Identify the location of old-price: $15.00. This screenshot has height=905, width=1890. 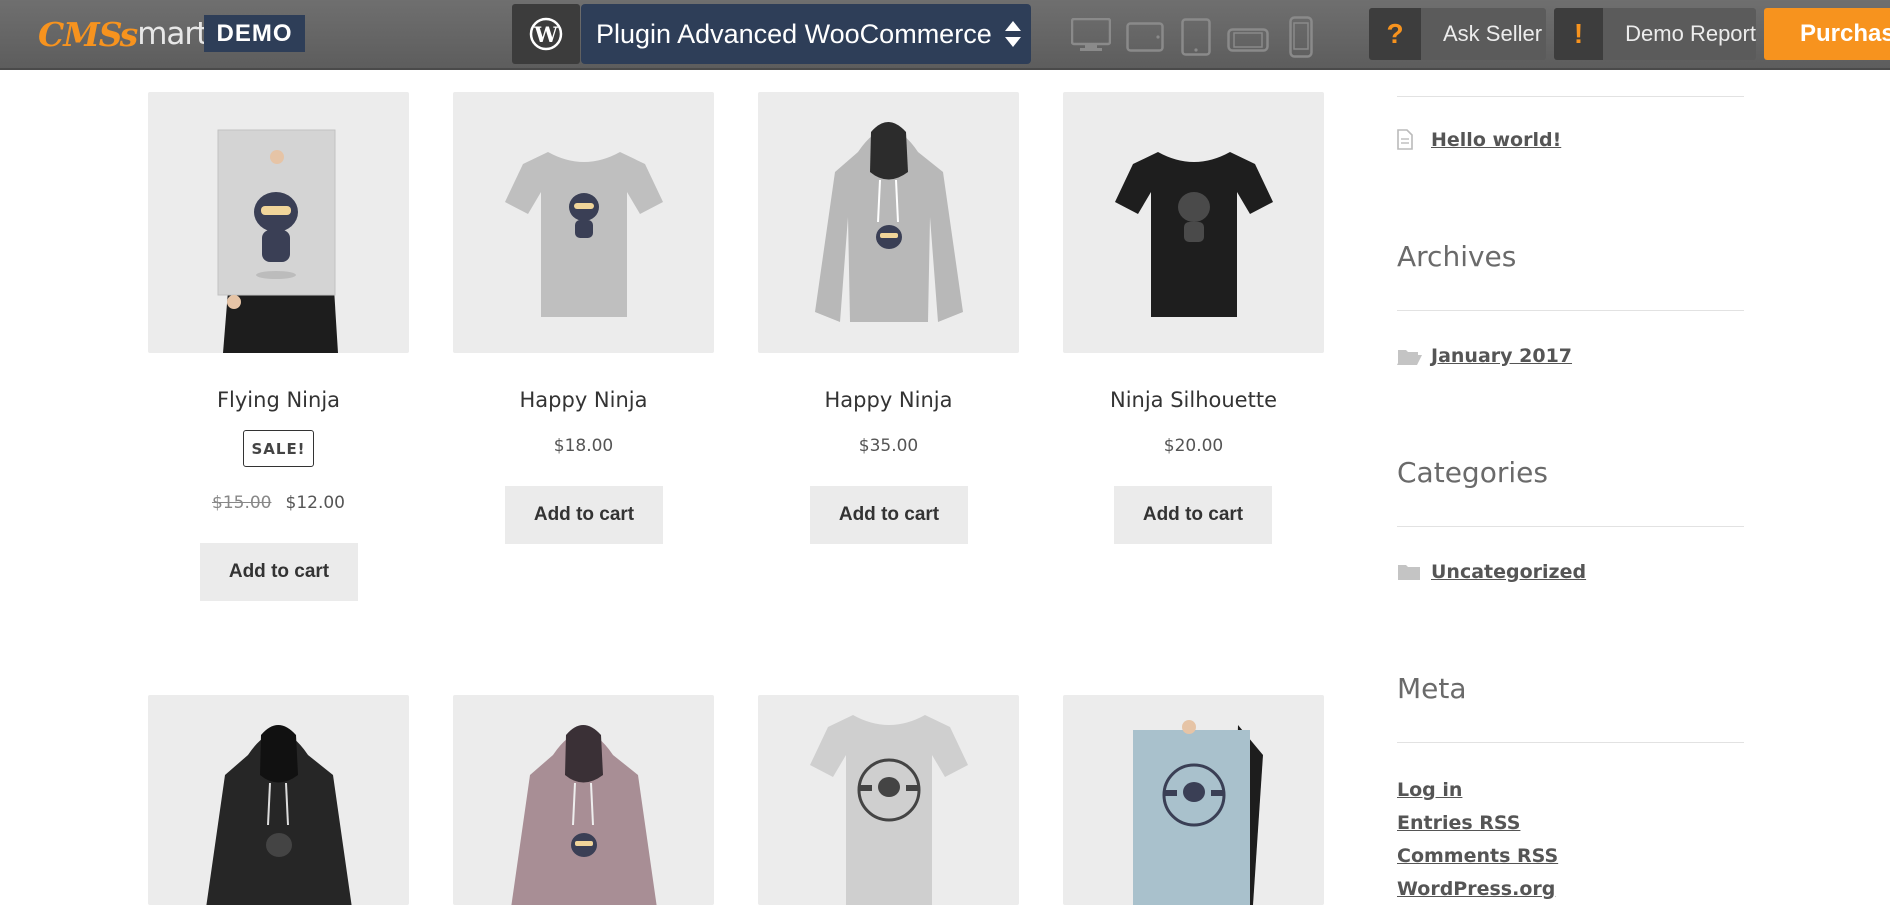
(242, 503).